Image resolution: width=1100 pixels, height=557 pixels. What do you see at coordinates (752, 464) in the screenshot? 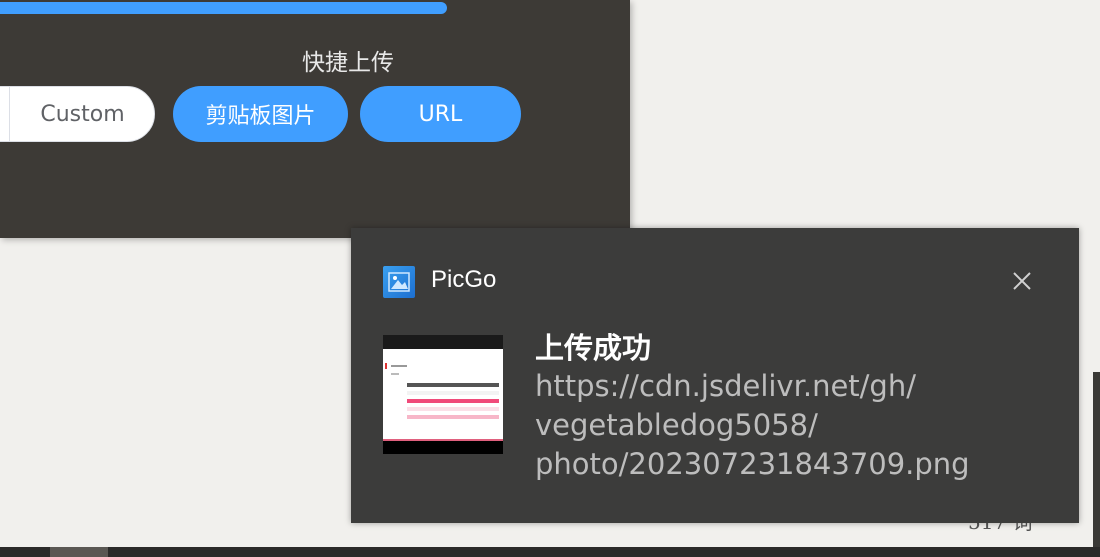
I see `notification-url-line: photo/202307231843709.png` at bounding box center [752, 464].